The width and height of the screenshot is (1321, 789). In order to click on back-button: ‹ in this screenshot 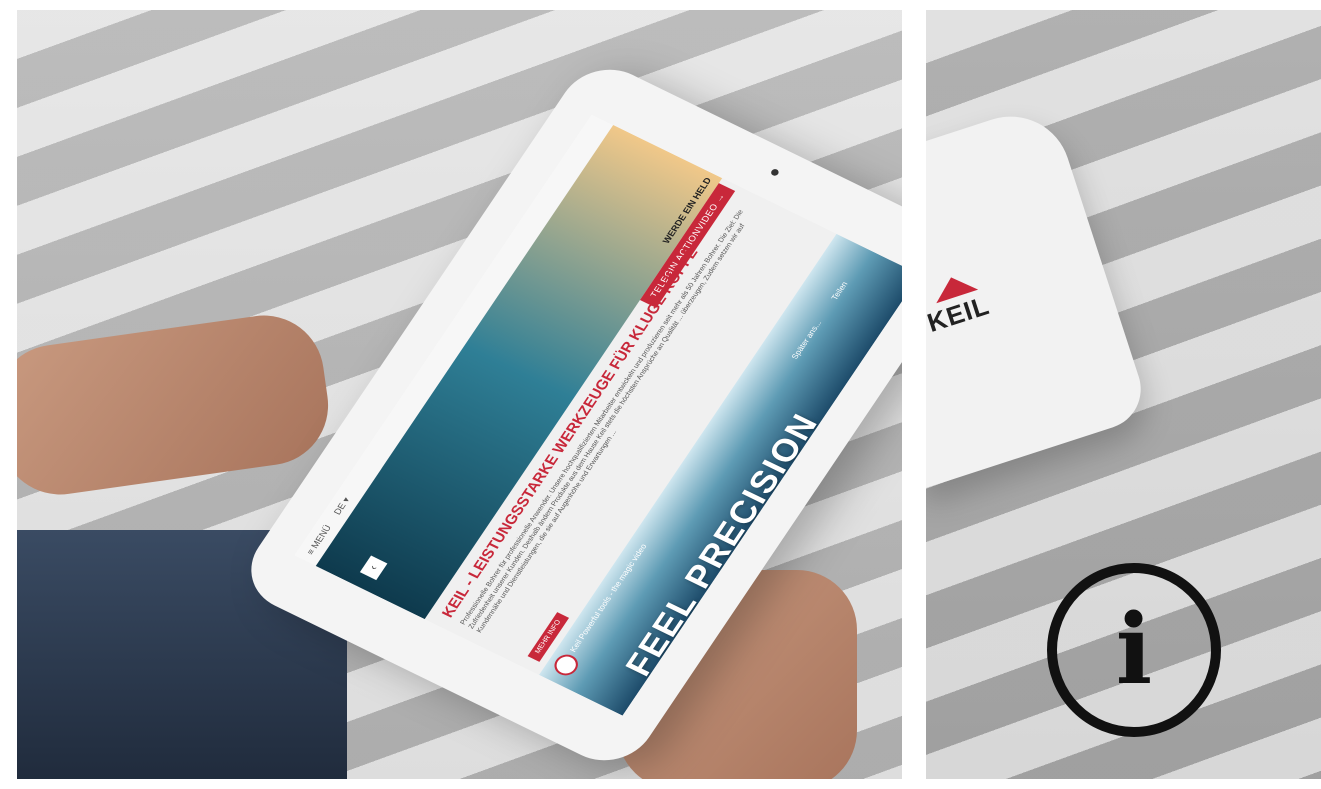, I will do `click(373, 568)`.